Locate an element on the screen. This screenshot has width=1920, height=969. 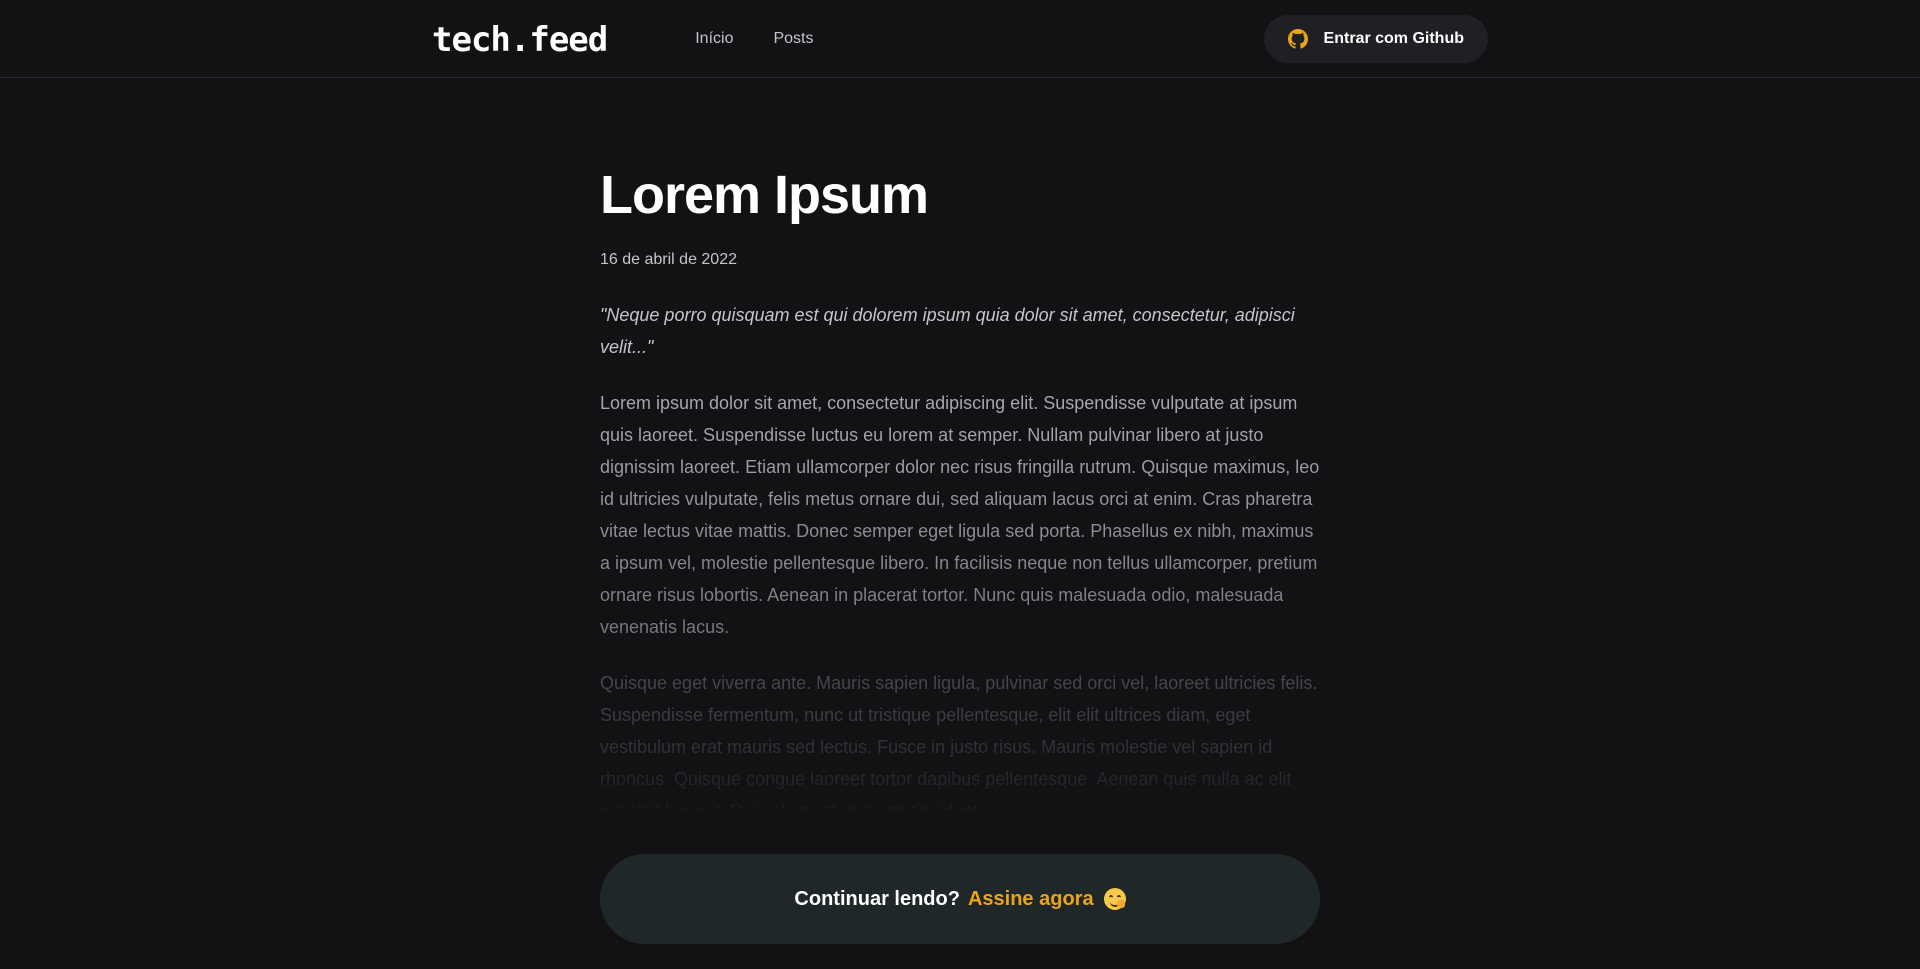
post-date: 16 de abril de 2022 is located at coordinates (668, 259).